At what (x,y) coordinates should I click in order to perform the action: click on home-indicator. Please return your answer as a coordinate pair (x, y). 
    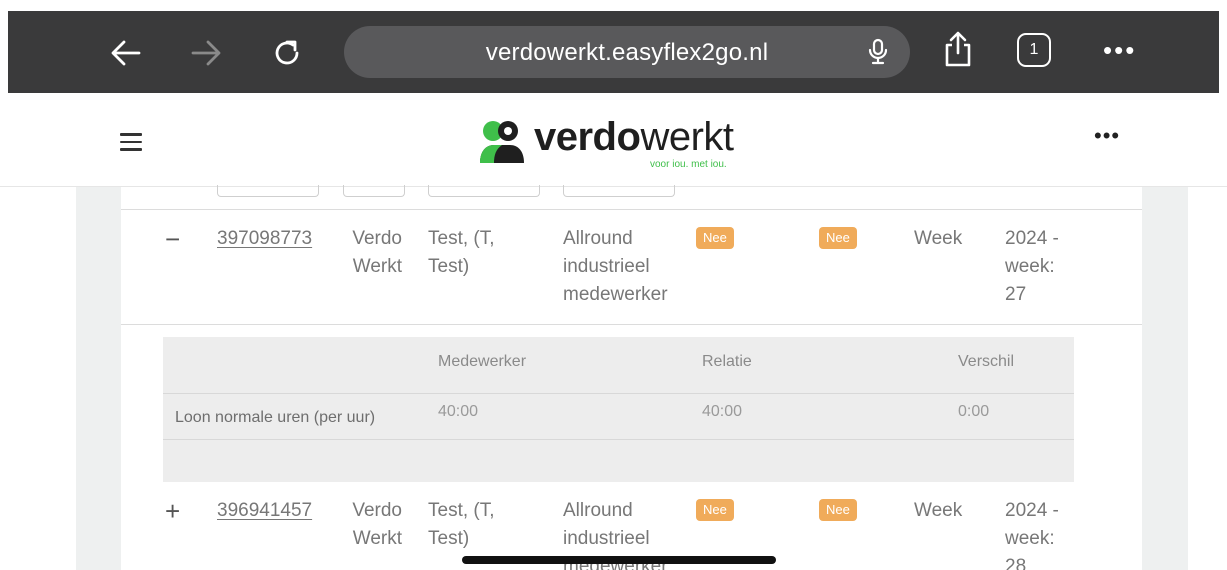
    Looking at the image, I should click on (619, 560).